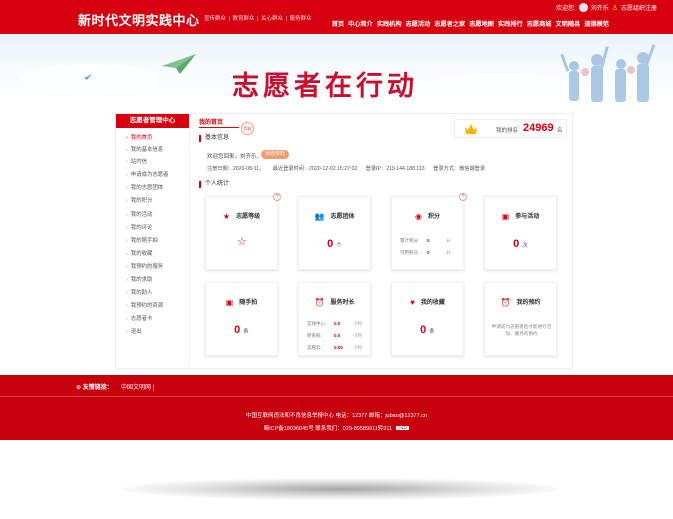  Describe the element at coordinates (429, 231) in the screenshot. I see `card-points: ? ◉ 积分 累计积分: 0 分 可用积分: 0 分` at that location.